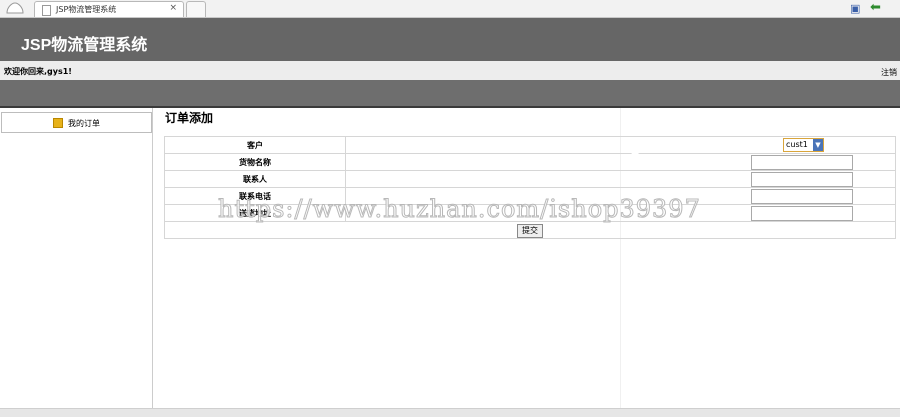 This screenshot has height=417, width=900. I want to click on submit-button: 提交, so click(530, 230).